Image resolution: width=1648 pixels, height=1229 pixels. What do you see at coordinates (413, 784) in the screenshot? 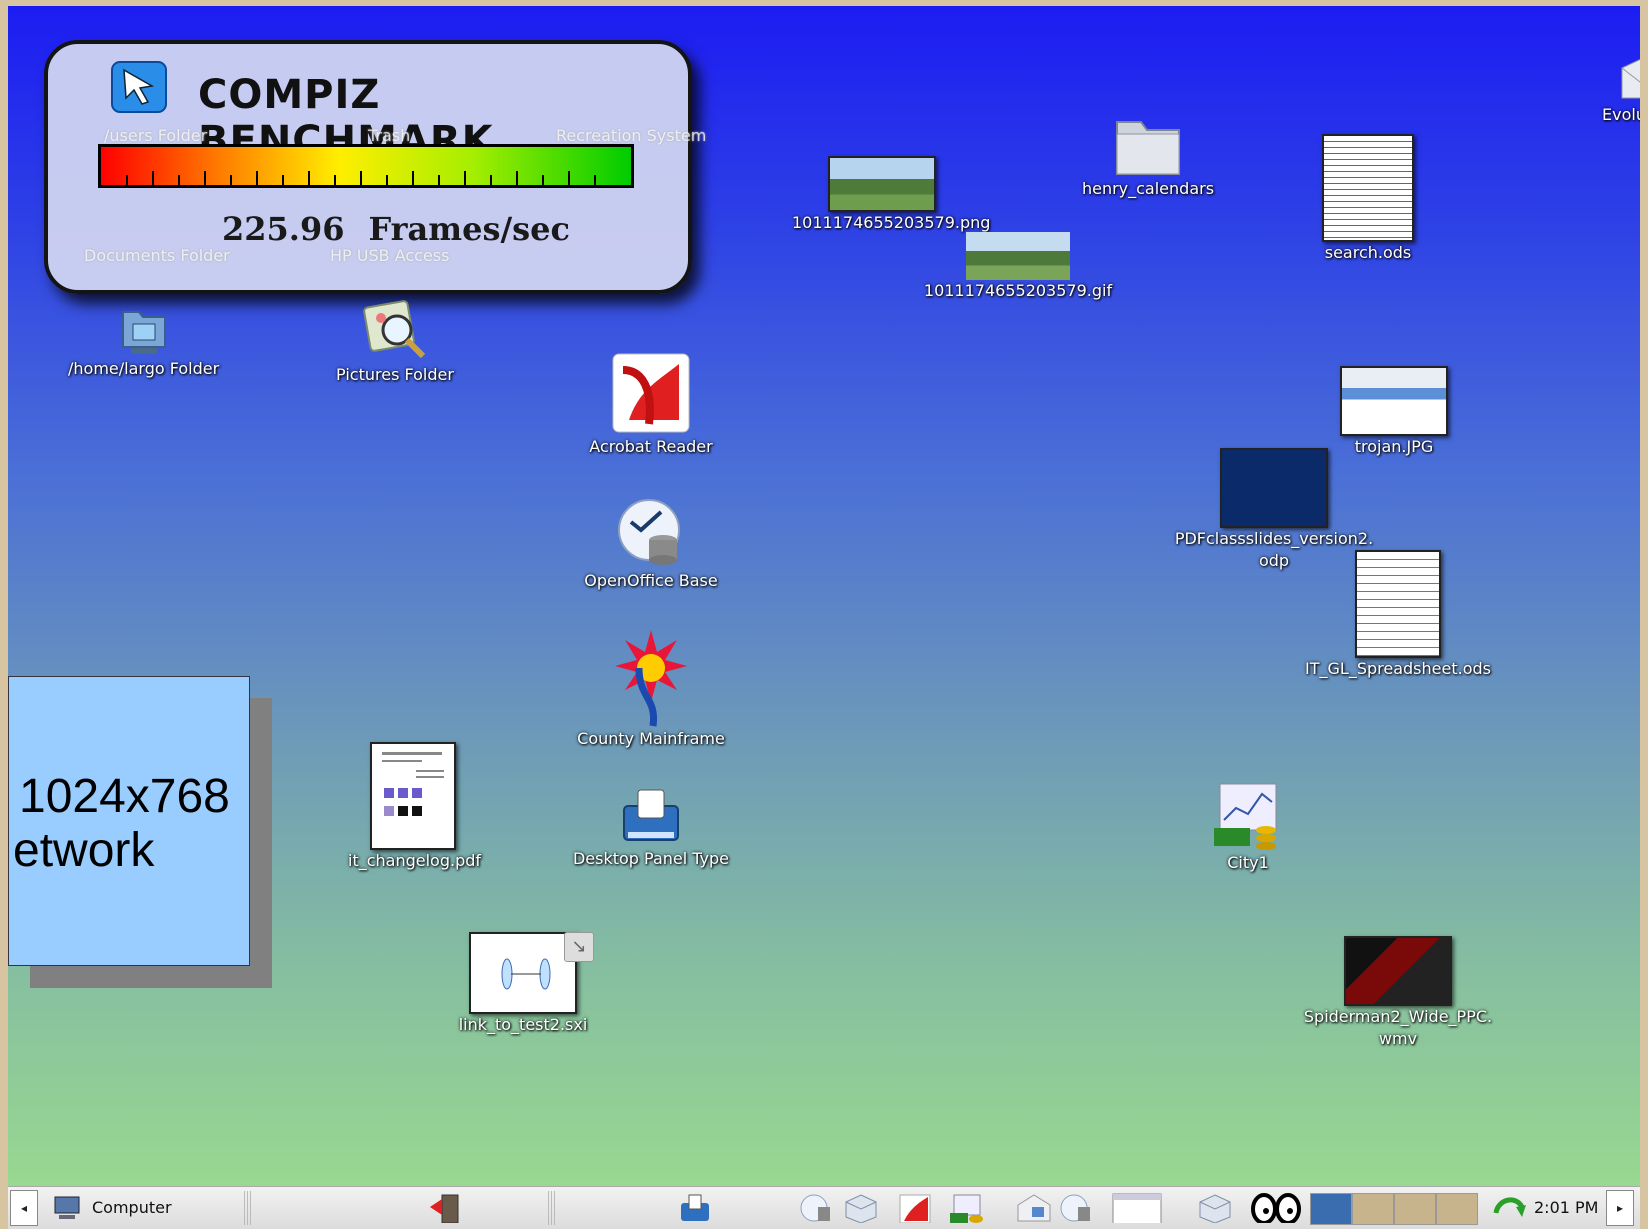
I see `pdf-page-preview` at bounding box center [413, 784].